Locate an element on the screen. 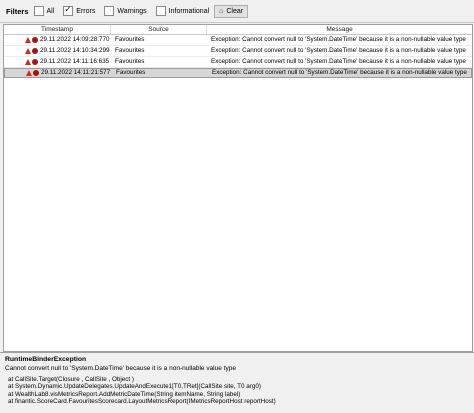  timestamp-cell: 29.11.2022 14:11:16:635 is located at coordinates (57, 62).